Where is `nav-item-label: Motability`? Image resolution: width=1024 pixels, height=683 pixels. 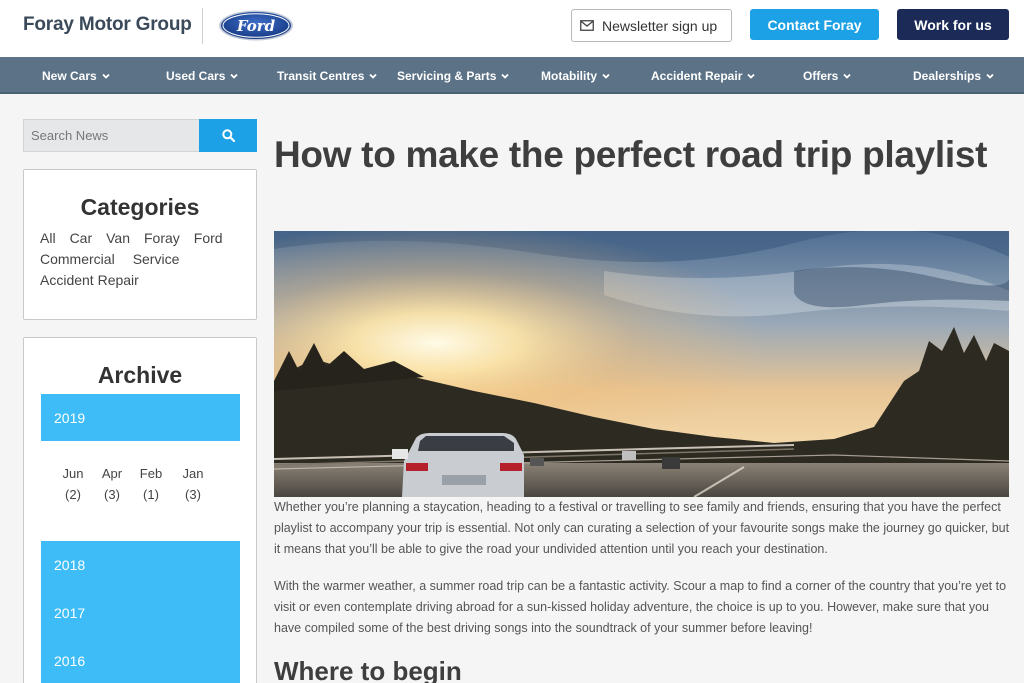 nav-item-label: Motability is located at coordinates (569, 75).